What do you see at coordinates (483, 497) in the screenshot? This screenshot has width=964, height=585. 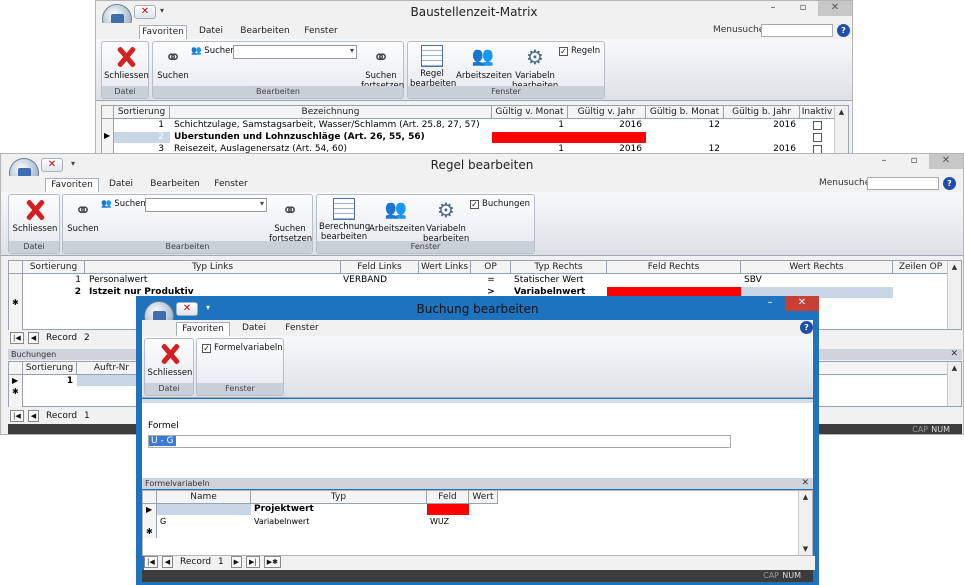 I see `col-header: Wert` at bounding box center [483, 497].